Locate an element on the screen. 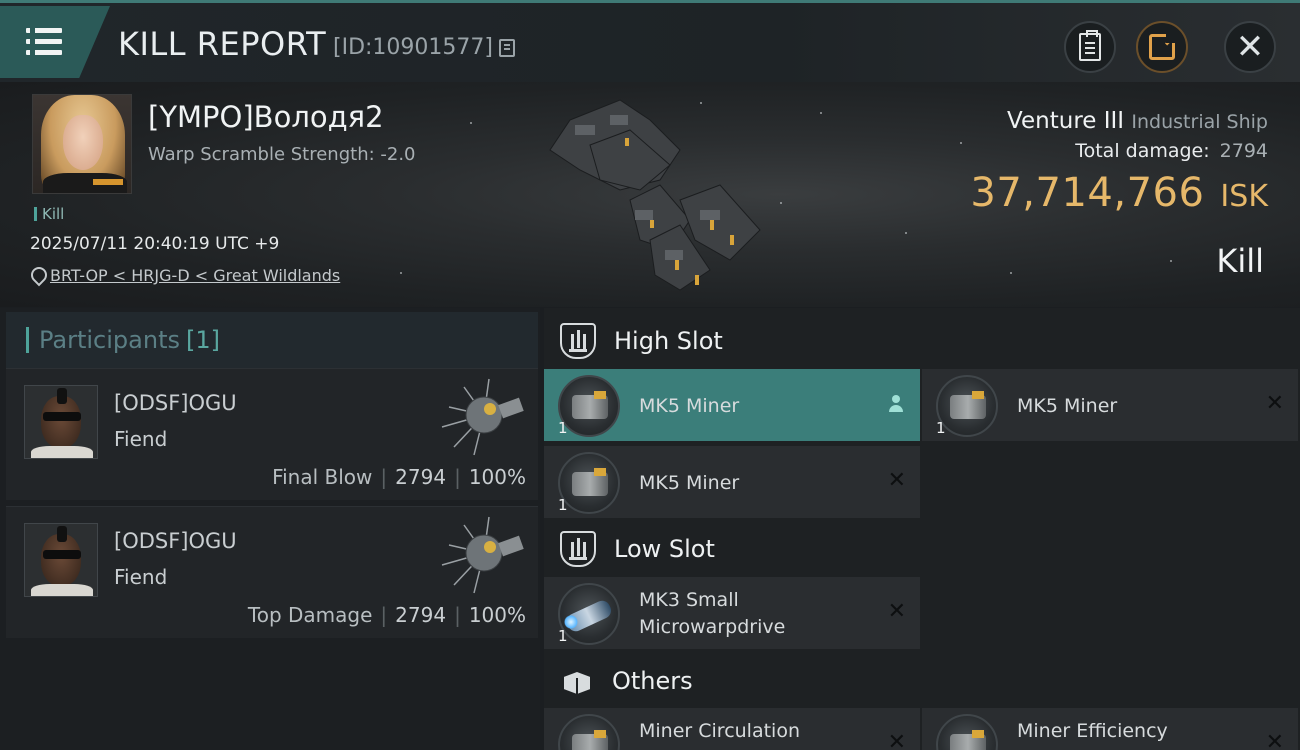 This screenshot has height=750, width=1300. kill-location: BRT-OP < HRJG-D < Great Wildlands is located at coordinates (185, 275).